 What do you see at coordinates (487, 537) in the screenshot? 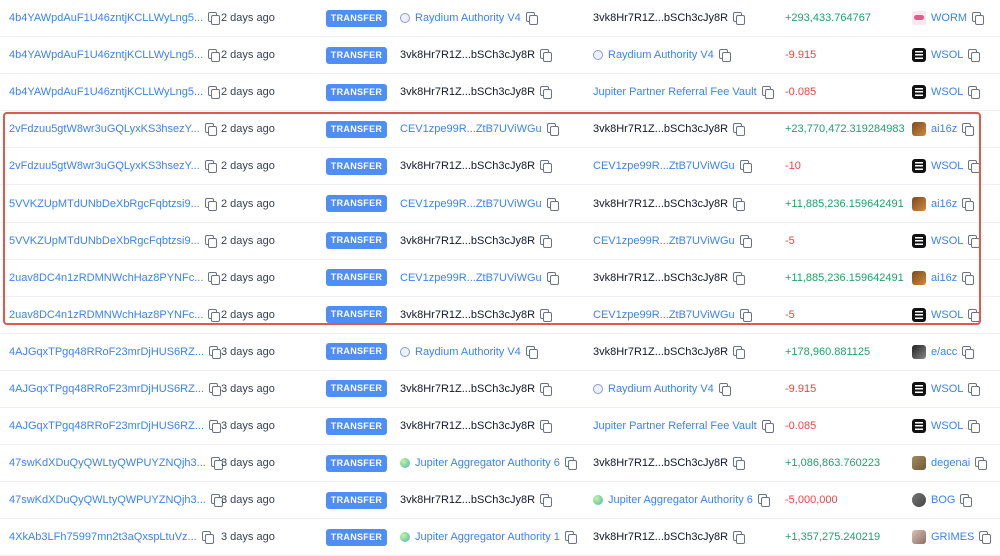
I see `from-address: Jupiter Aggregator Authority 1` at bounding box center [487, 537].